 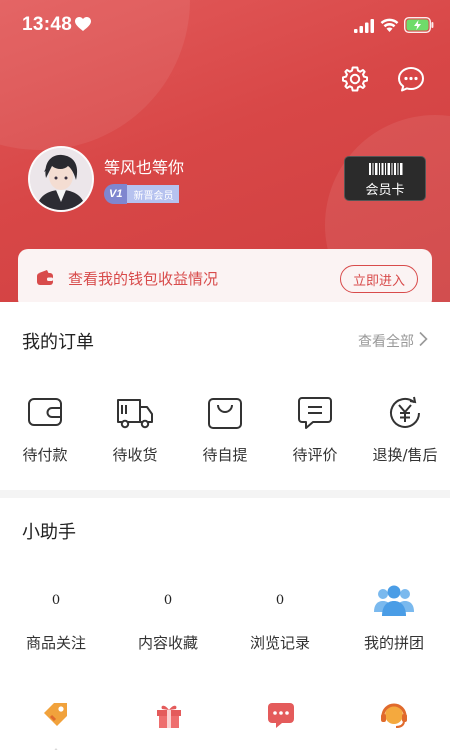 I want to click on orders-title: 我的订单, so click(x=58, y=342).